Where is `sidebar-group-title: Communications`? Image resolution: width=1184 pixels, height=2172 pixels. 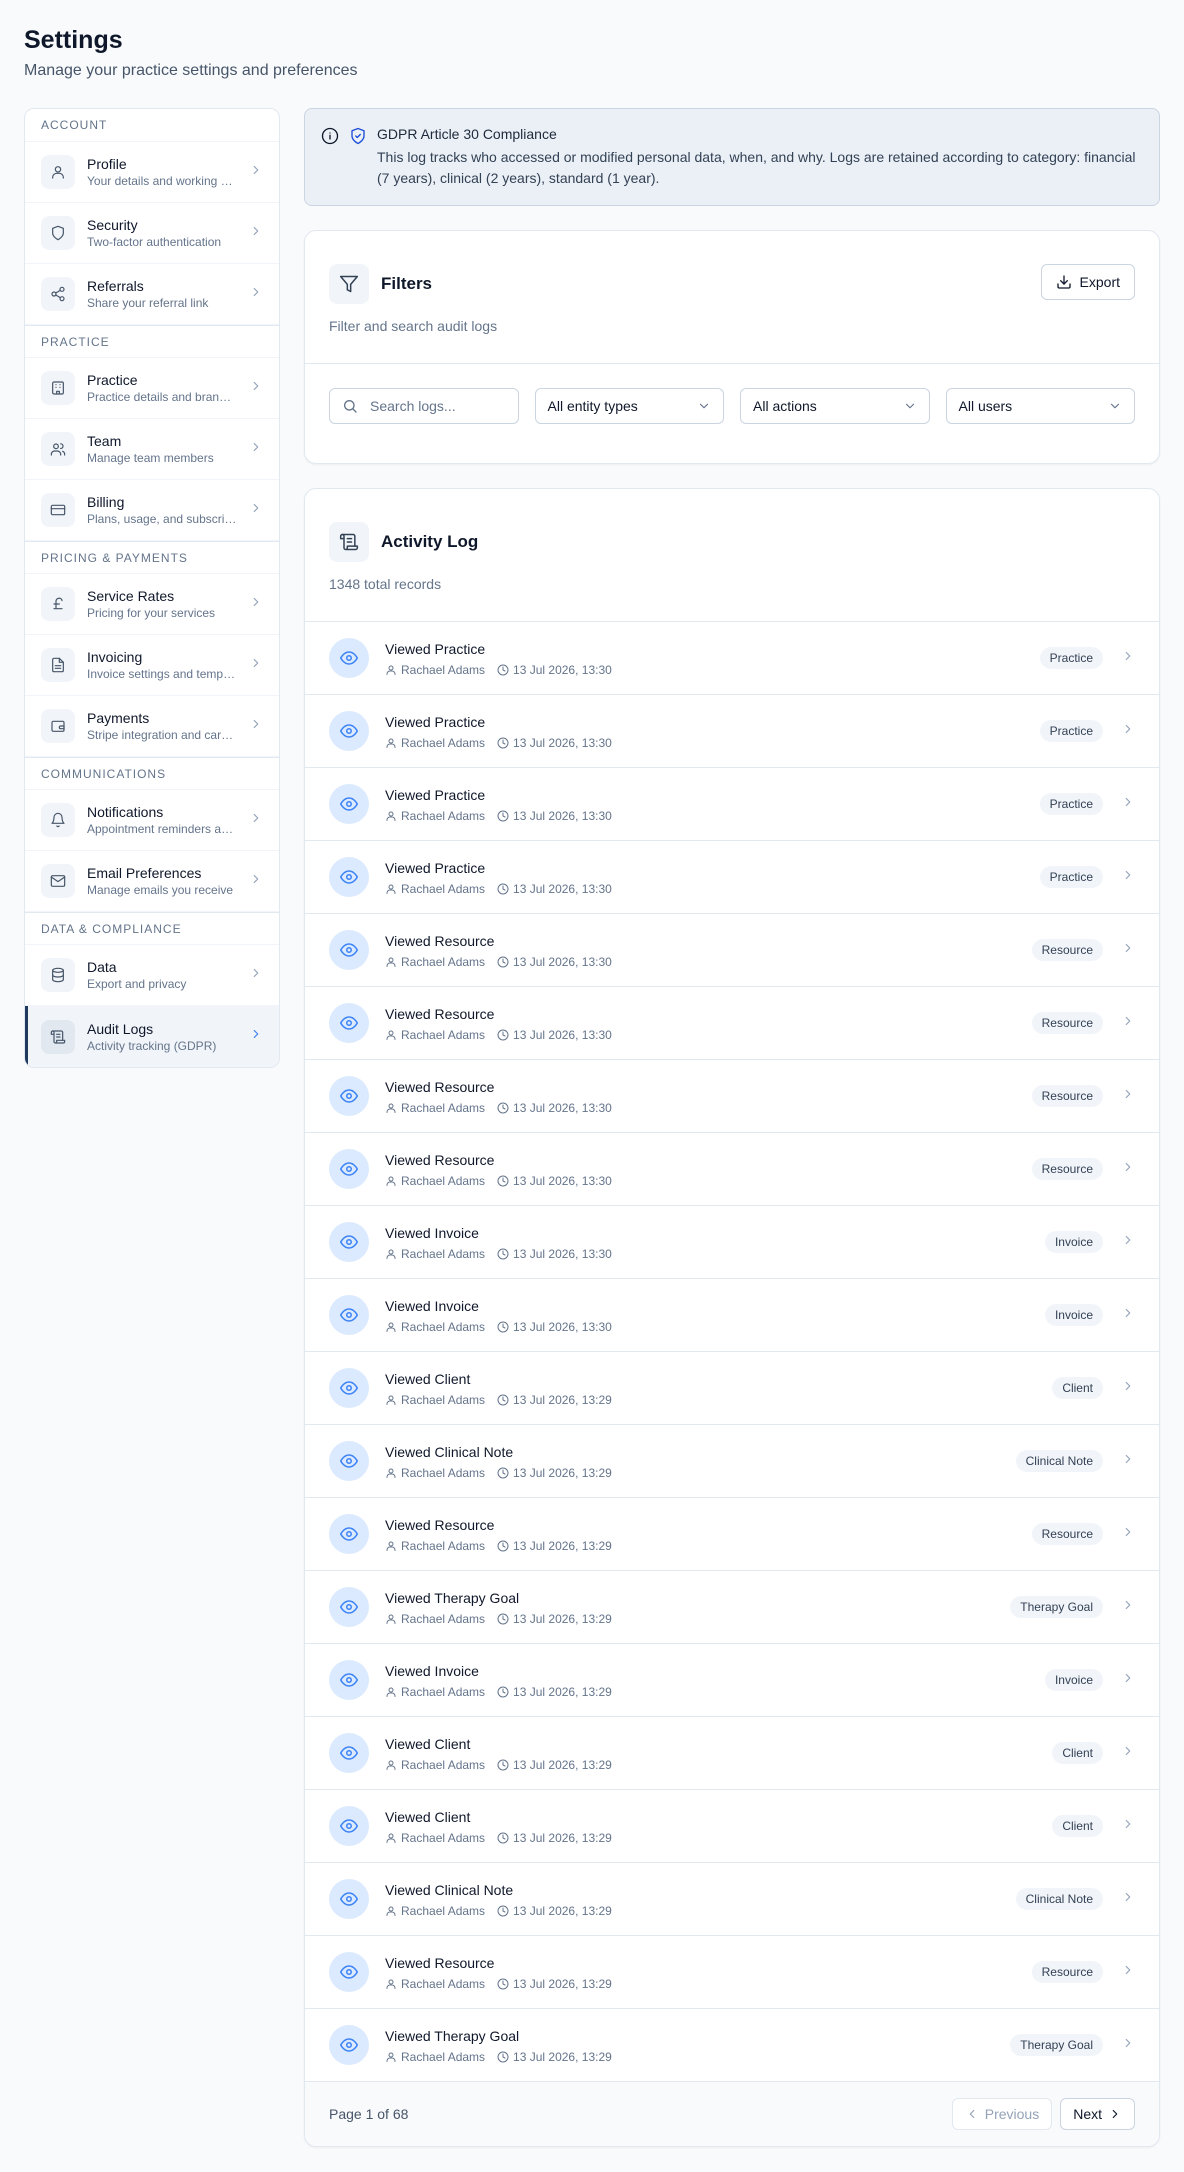
sidebar-group-title: Communications is located at coordinates (152, 773).